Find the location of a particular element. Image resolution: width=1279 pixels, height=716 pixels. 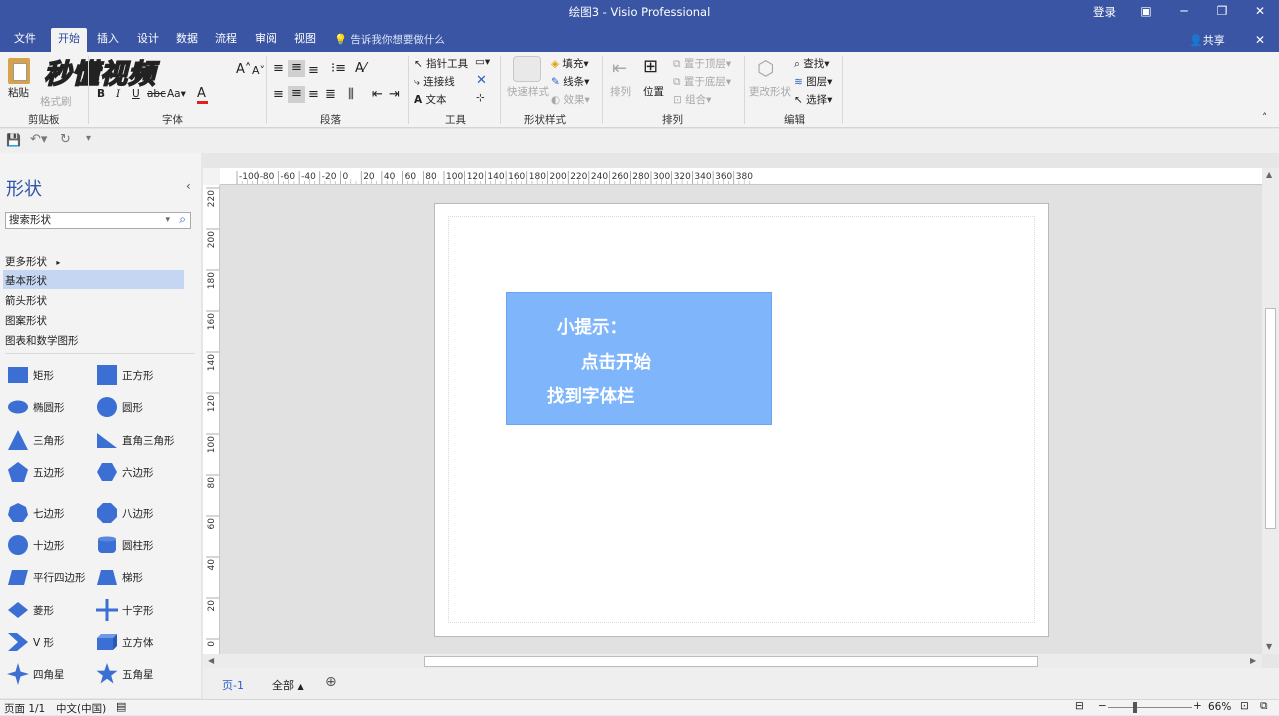

menu-process: 流程 is located at coordinates (226, 41).